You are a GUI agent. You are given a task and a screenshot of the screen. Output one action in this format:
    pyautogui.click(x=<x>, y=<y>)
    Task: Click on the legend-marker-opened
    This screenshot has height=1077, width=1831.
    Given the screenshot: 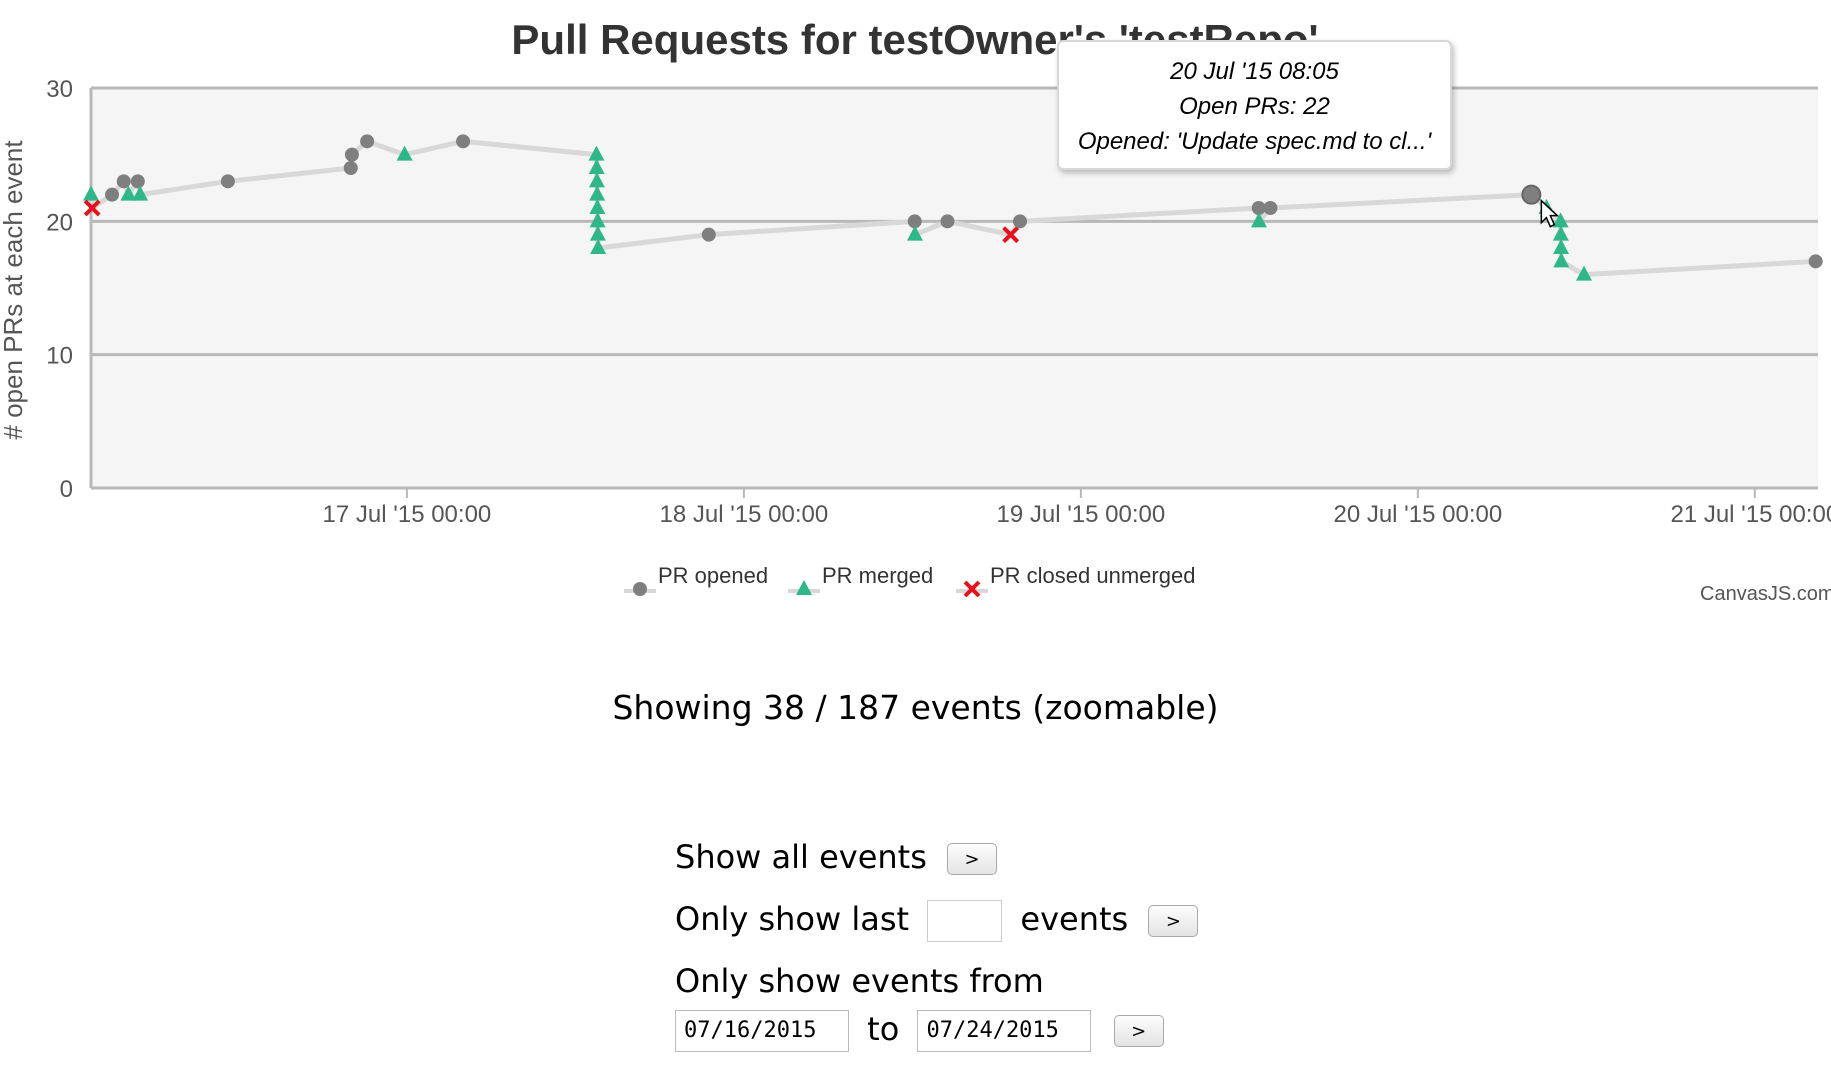 What is the action you would take?
    pyautogui.click(x=640, y=589)
    